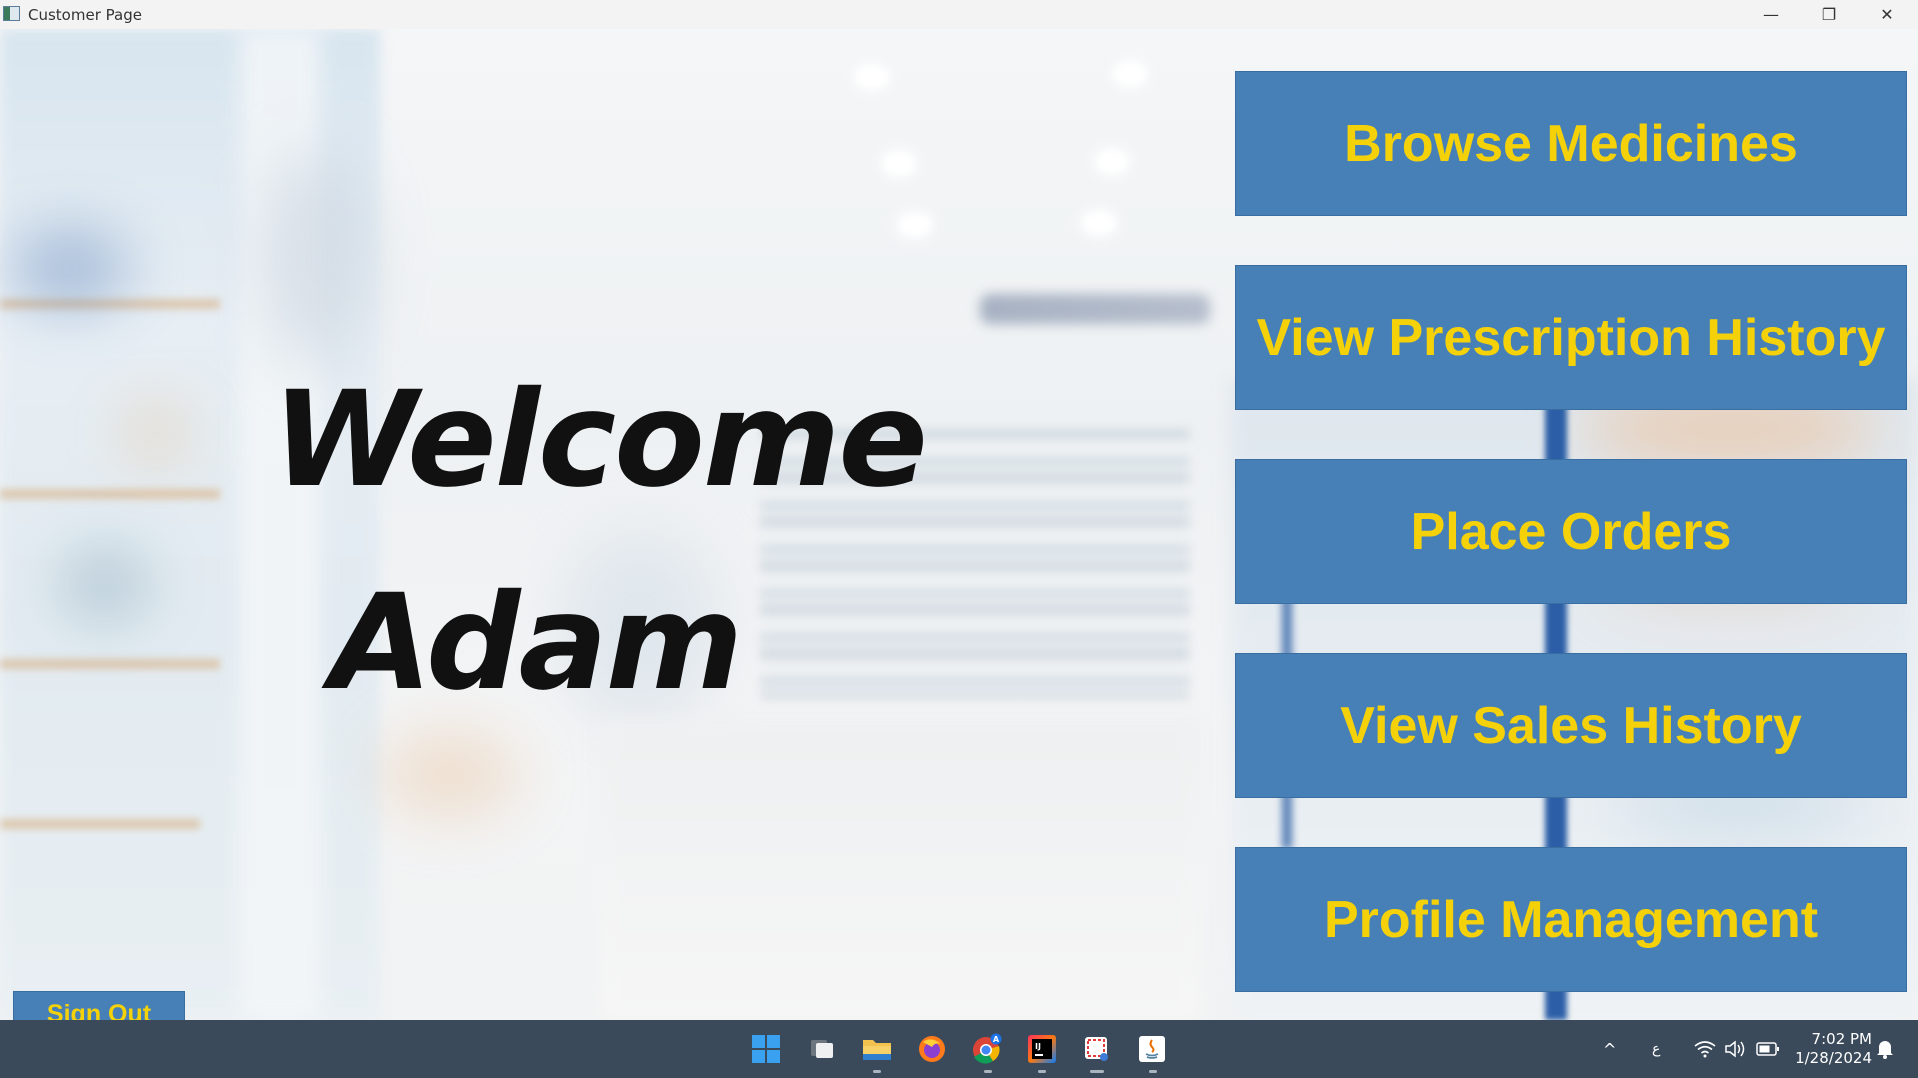  I want to click on battery-icon, so click(1768, 1049).